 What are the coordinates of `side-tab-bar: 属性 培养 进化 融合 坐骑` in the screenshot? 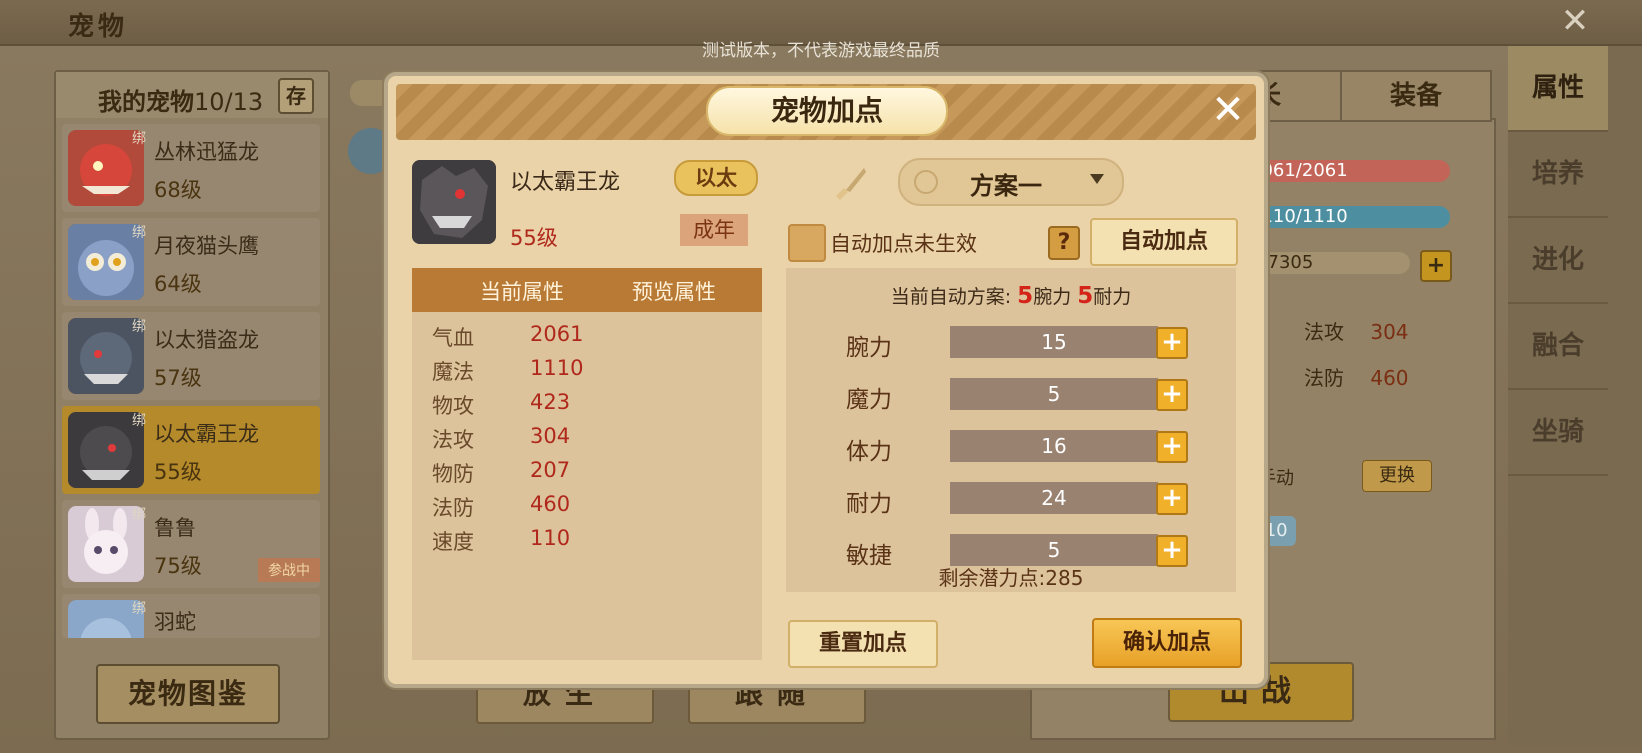 It's located at (1575, 396).